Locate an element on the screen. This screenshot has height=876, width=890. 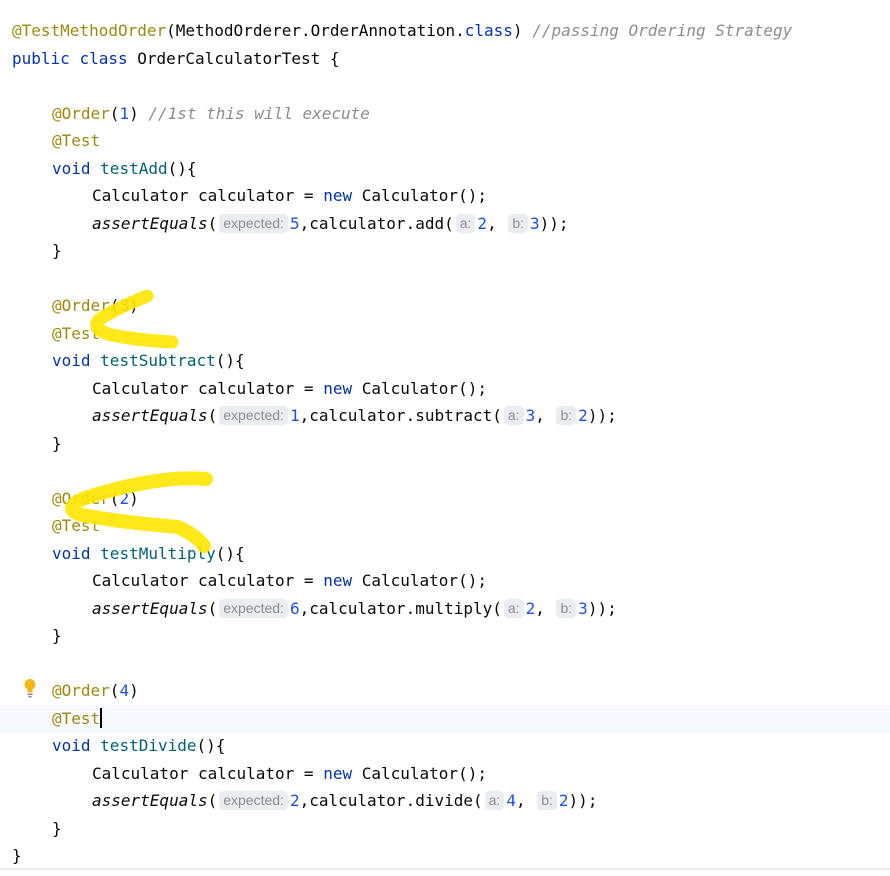
keyword: public is located at coordinates (41, 58).